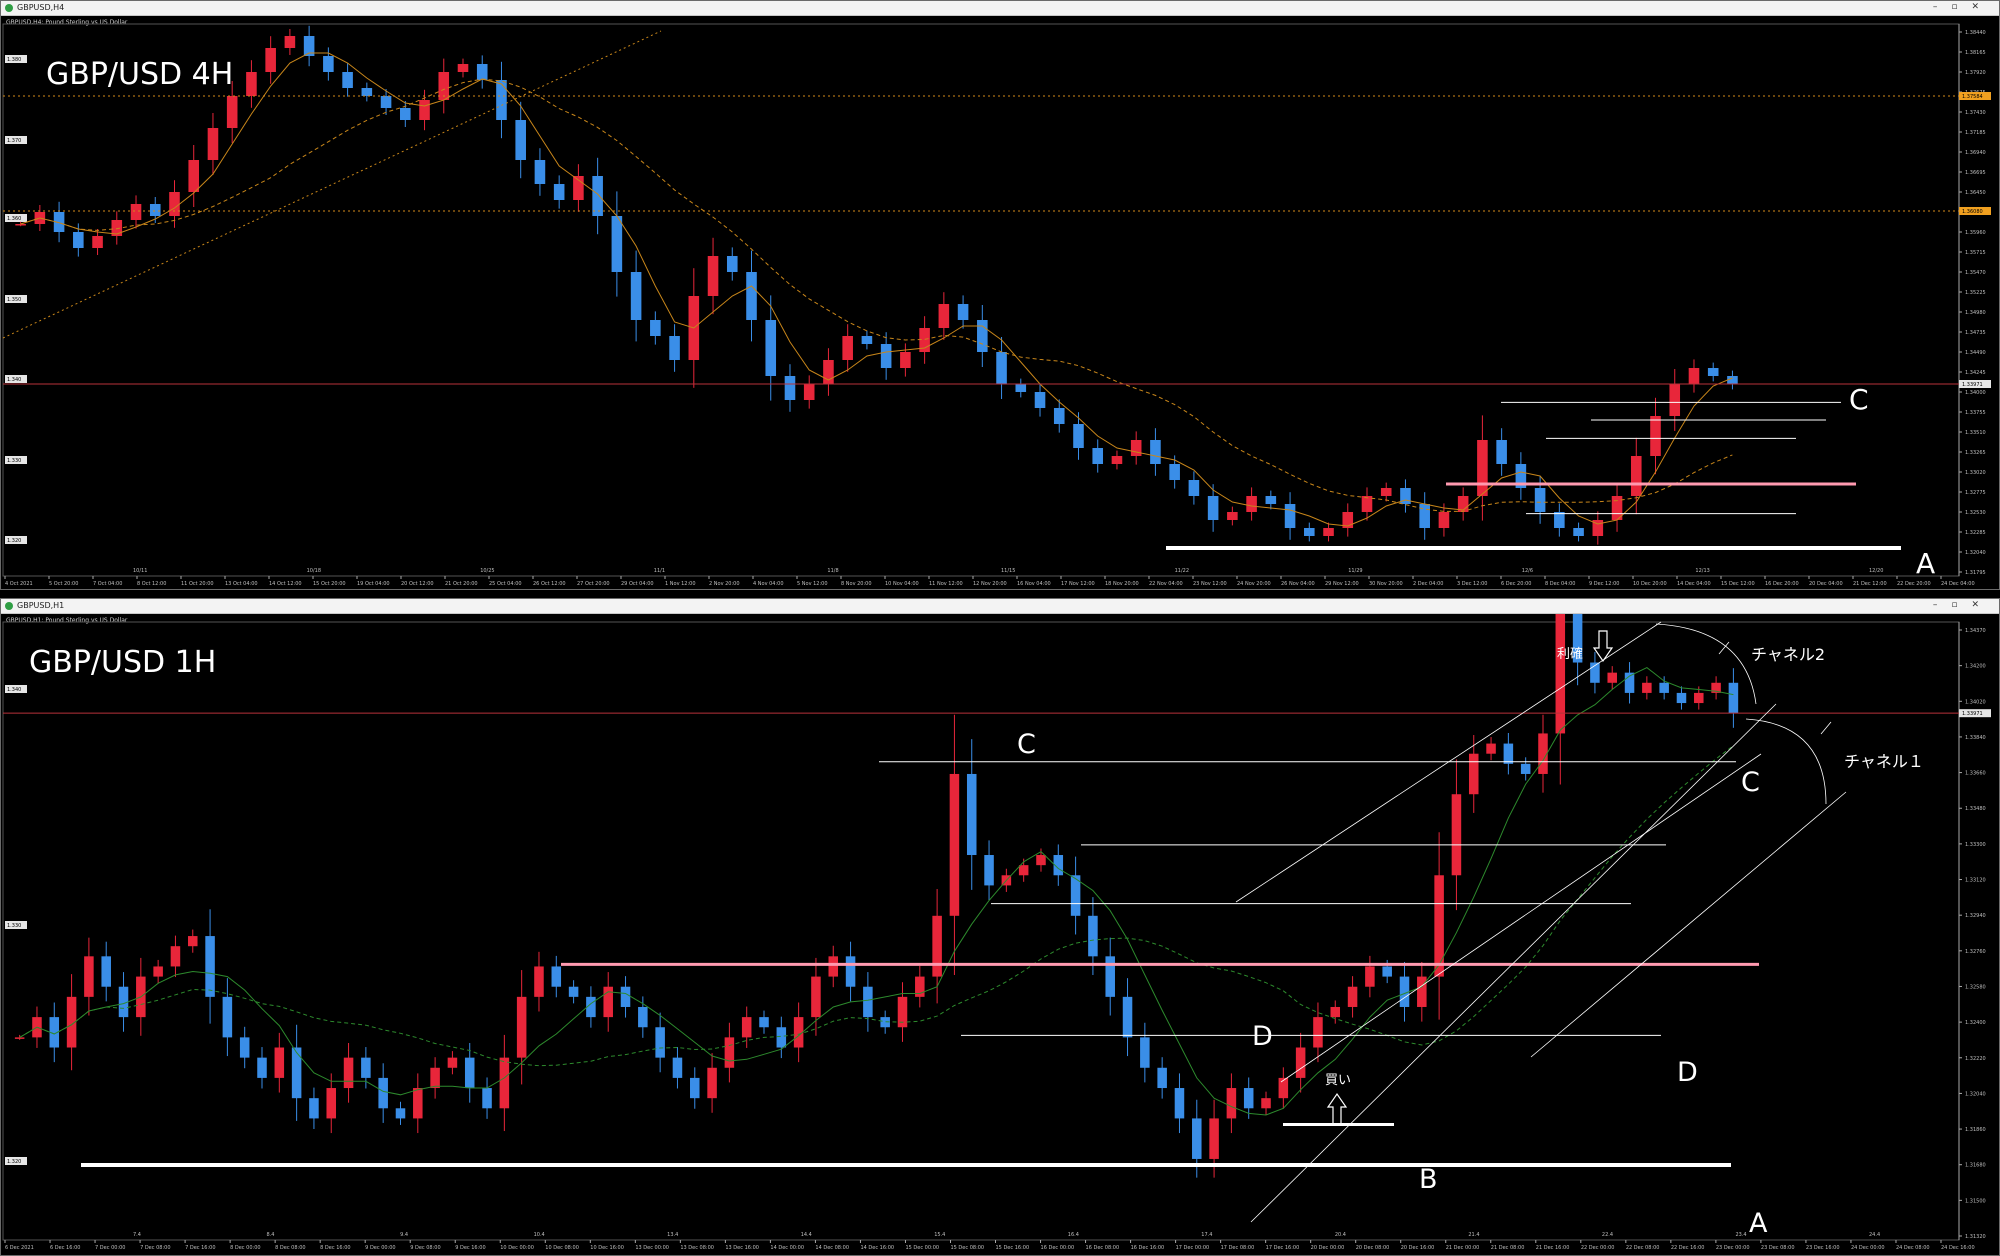 The height and width of the screenshot is (1256, 2000). I want to click on y-tick-label: 1.31500, so click(1975, 1201).